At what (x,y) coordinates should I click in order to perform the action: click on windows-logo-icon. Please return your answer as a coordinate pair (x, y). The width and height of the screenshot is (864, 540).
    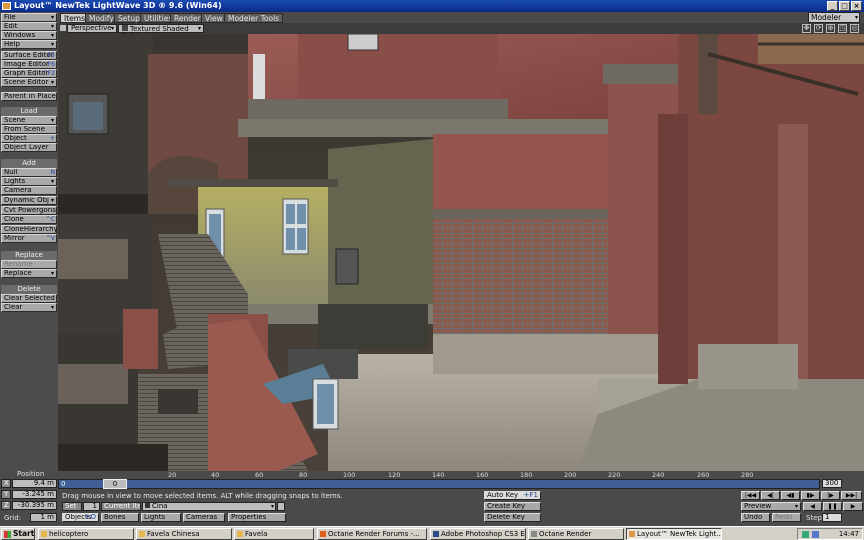
    Looking at the image, I should click on (7, 534).